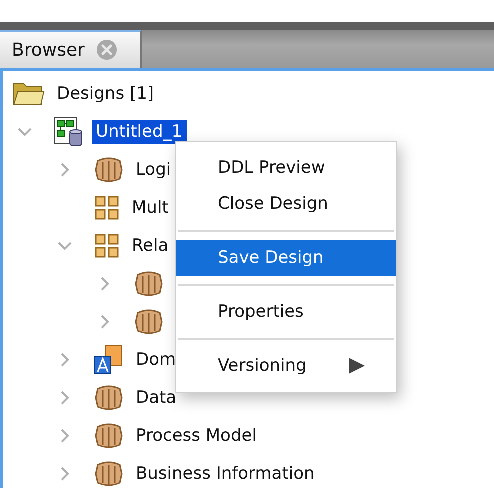  Describe the element at coordinates (196, 436) in the screenshot. I see `tree-item: Process Model` at that location.